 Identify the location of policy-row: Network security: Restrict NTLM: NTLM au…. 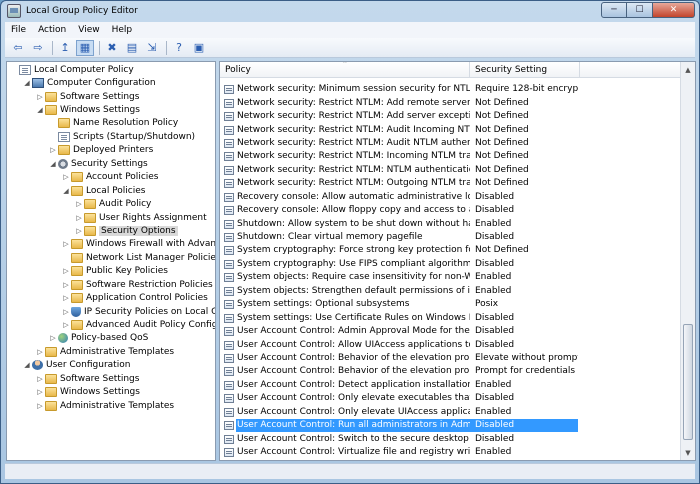
(450, 170).